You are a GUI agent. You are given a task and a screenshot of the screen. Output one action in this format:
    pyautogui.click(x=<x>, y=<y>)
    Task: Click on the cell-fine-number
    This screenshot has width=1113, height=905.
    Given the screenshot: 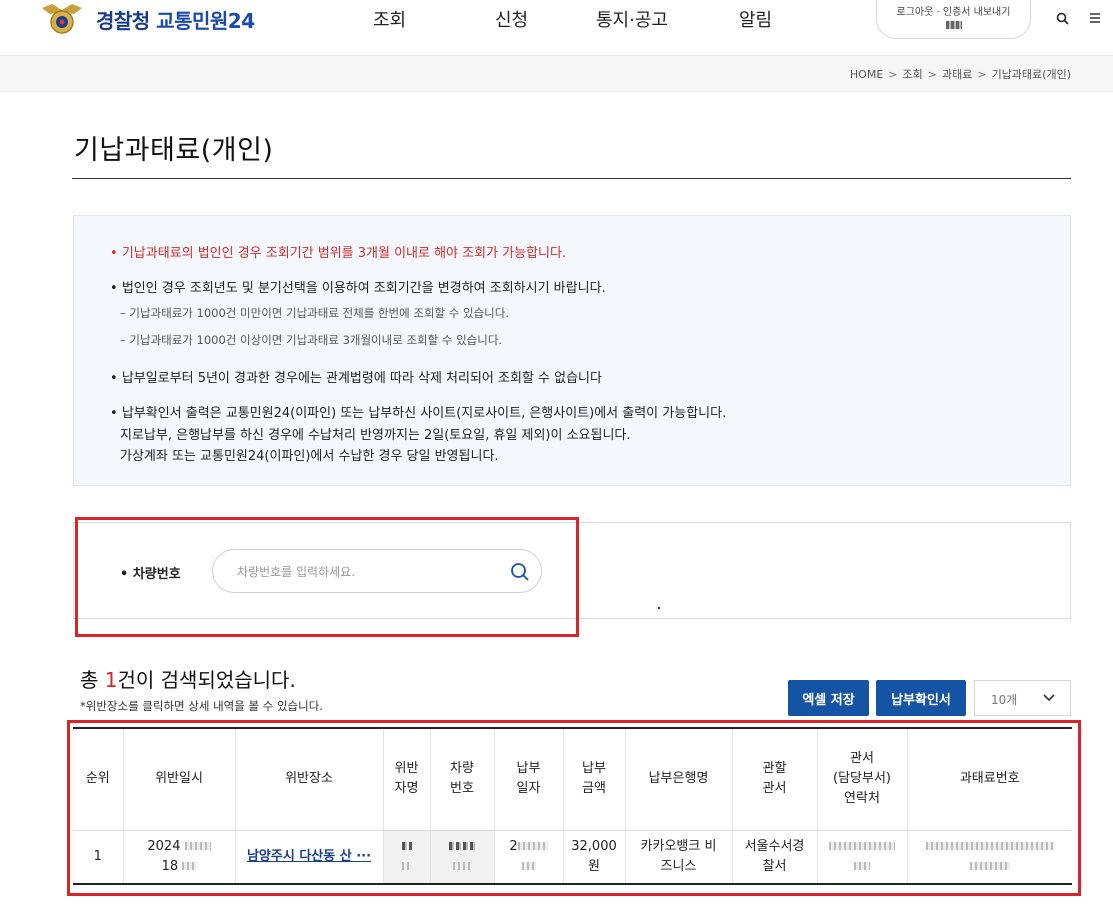 What is the action you would take?
    pyautogui.click(x=989, y=857)
    